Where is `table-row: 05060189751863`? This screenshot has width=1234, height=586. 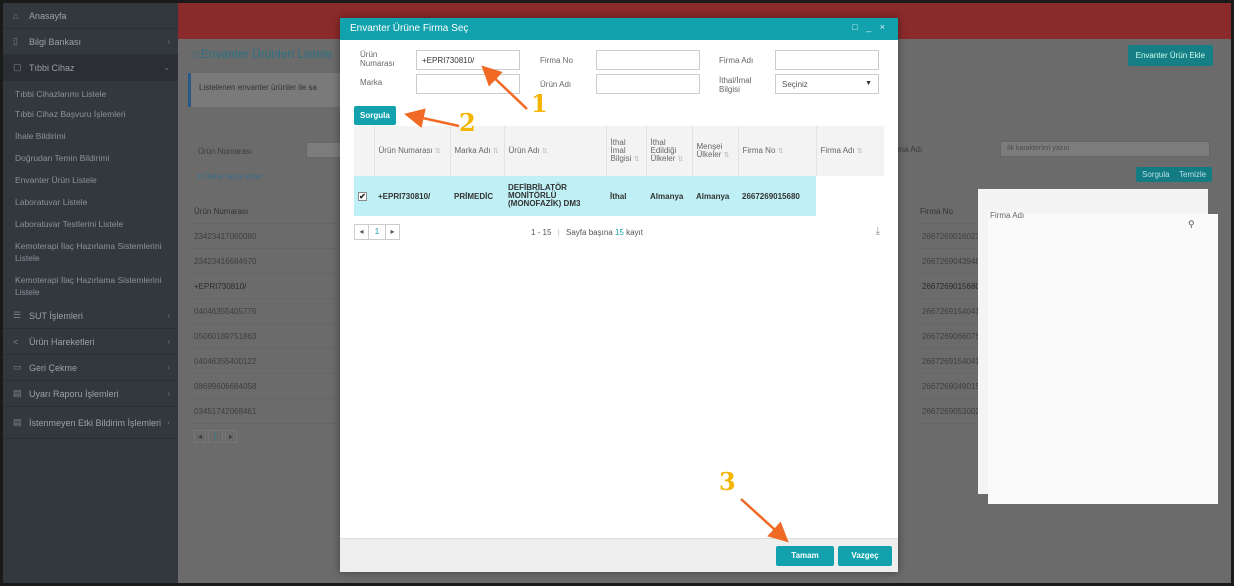 table-row: 05060189751863 is located at coordinates (273, 336).